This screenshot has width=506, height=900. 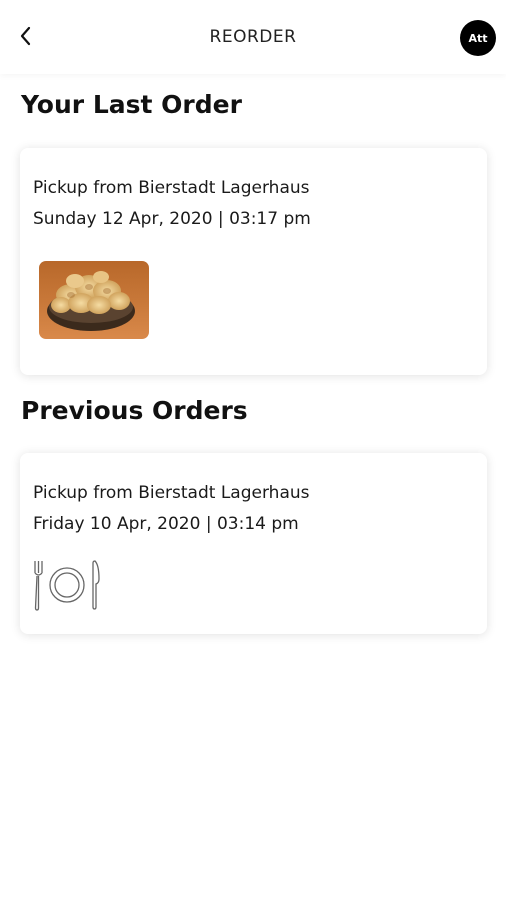 I want to click on order-datetime: Friday 10 Apr, 2020 | 03:14 pm, so click(x=166, y=524).